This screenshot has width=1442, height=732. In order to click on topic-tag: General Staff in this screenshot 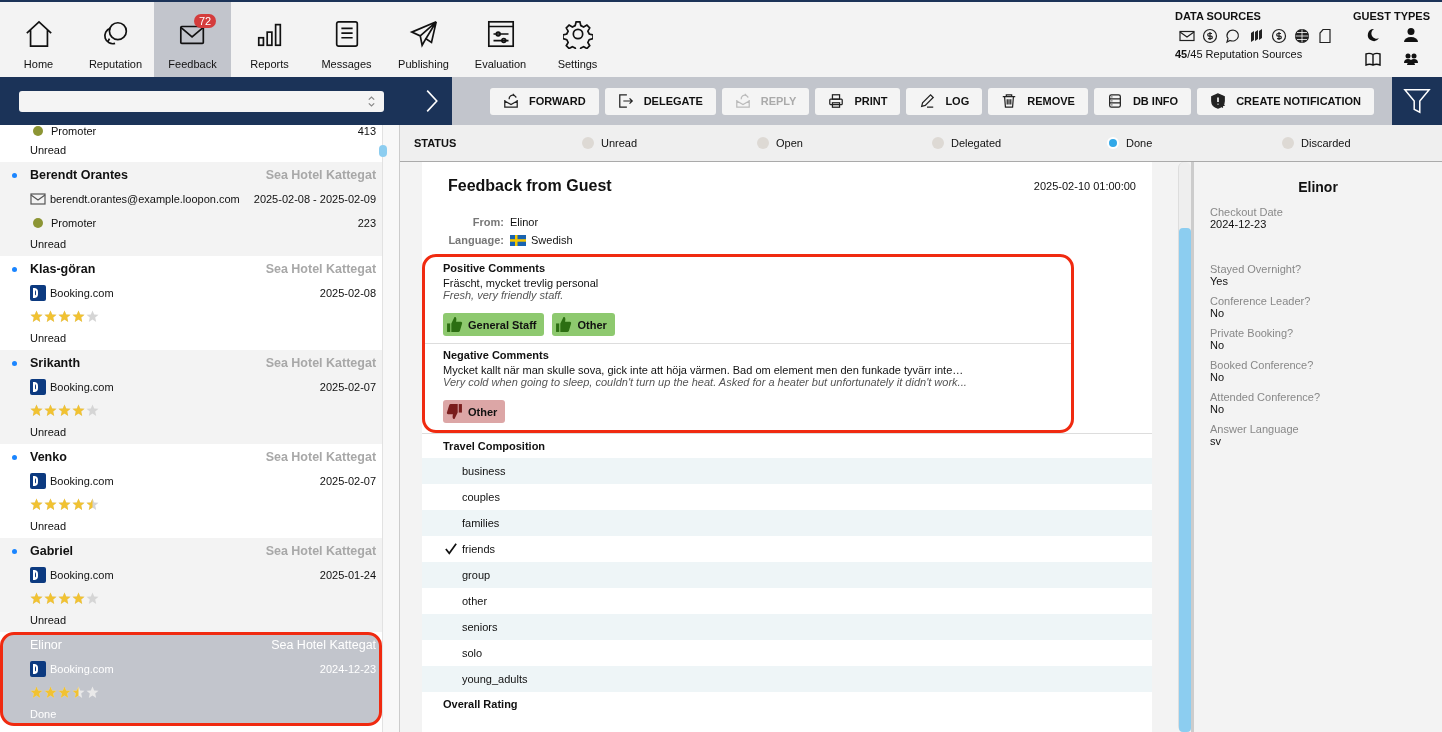, I will do `click(494, 324)`.